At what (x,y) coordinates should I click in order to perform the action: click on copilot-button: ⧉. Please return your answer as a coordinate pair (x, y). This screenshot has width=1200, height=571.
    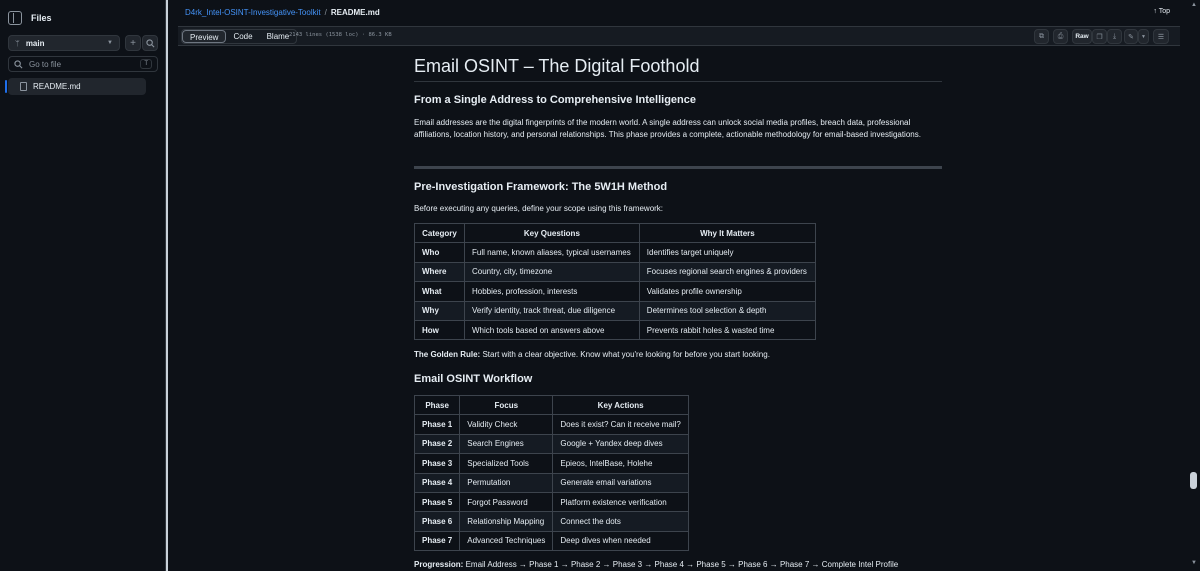
    Looking at the image, I should click on (1041, 36).